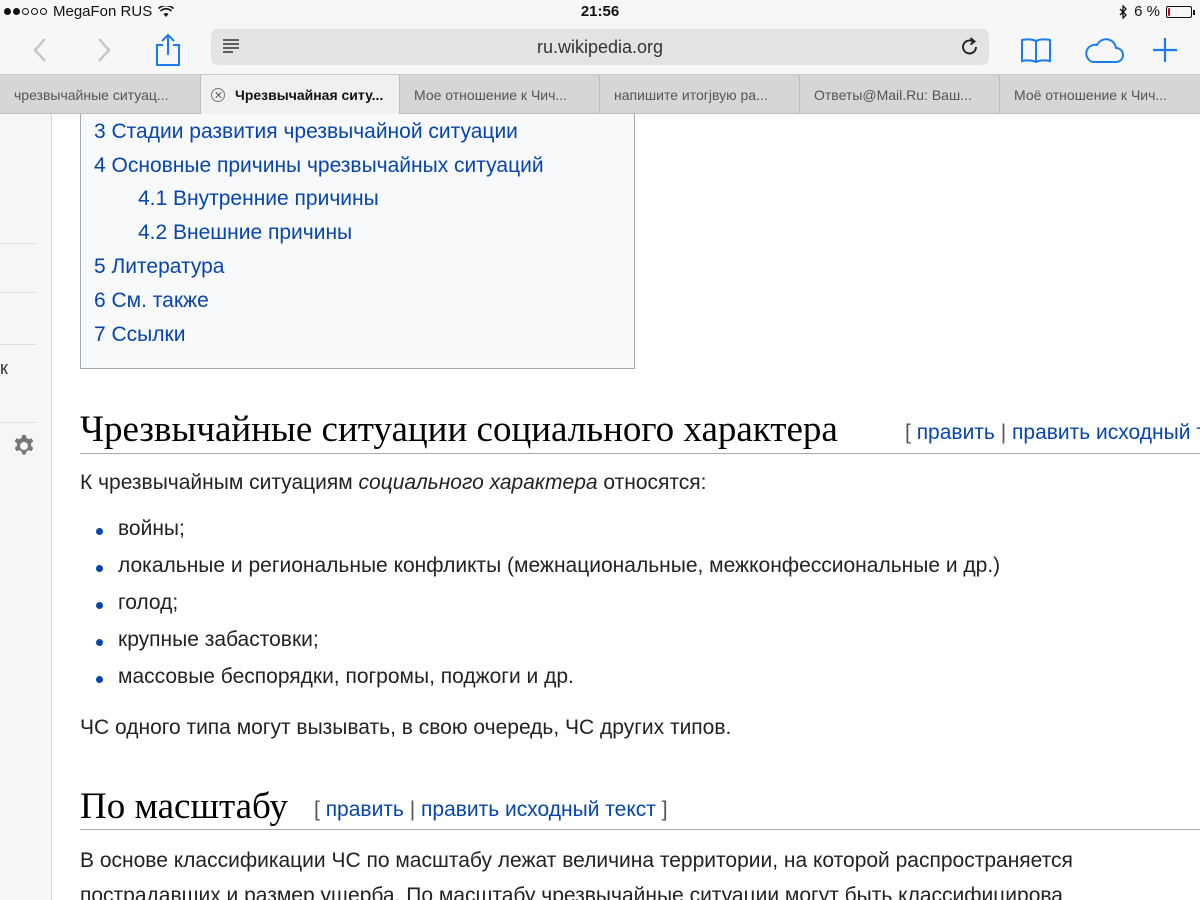 The image size is (1200, 900). What do you see at coordinates (1123, 11) in the screenshot?
I see `bluetooth-icon` at bounding box center [1123, 11].